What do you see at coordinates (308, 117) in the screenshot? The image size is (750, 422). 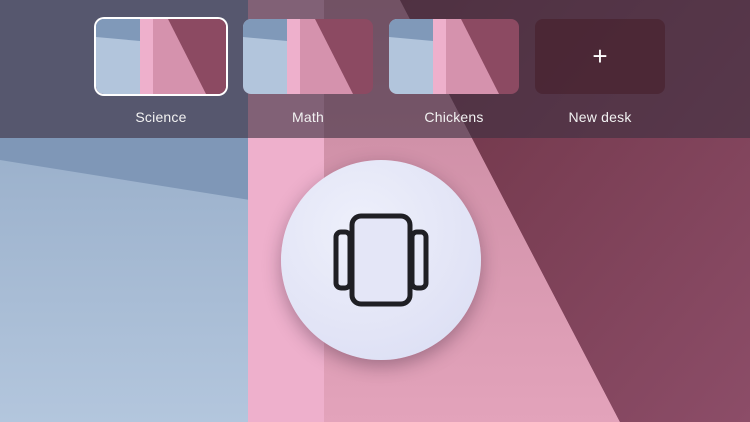 I see `desk-label-math: Math` at bounding box center [308, 117].